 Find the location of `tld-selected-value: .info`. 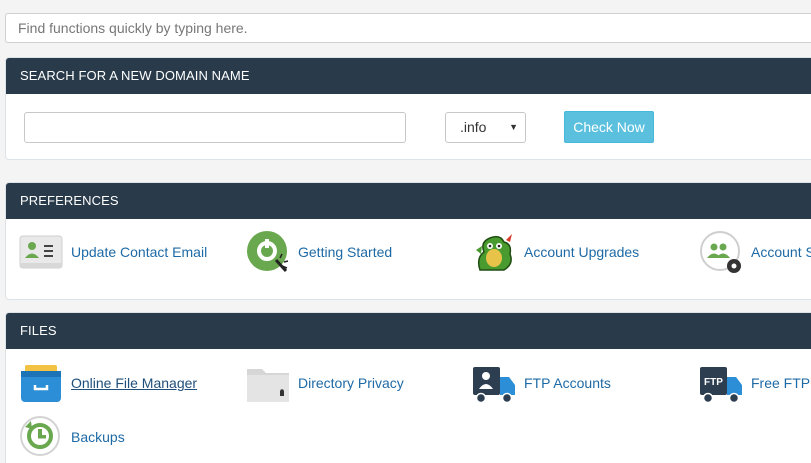

tld-selected-value: .info is located at coordinates (473, 127).